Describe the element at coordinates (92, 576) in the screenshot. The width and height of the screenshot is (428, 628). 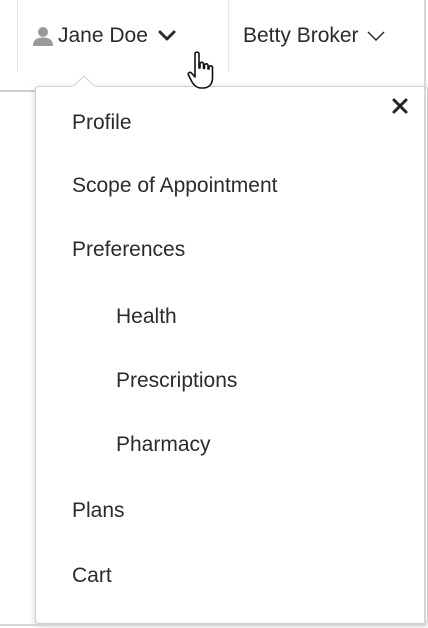
I see `menu-item-cart: Cart` at that location.